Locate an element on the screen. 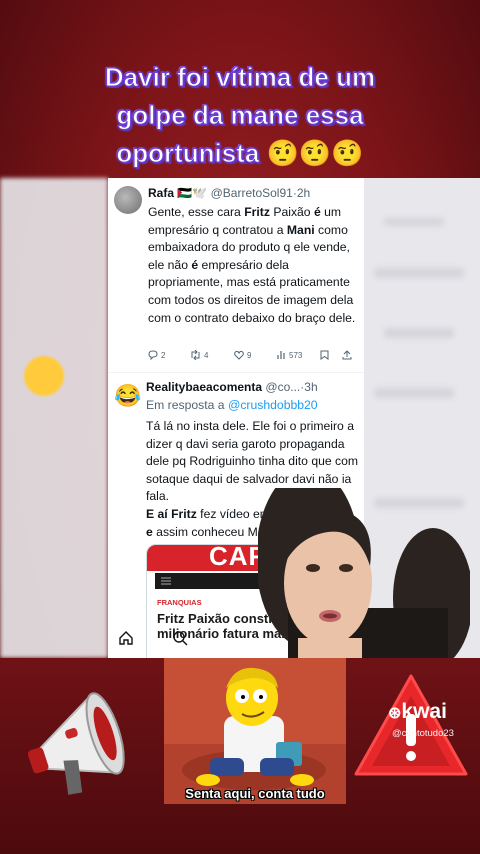 This screenshot has width=480, height=854. cartoon-character-illustration is located at coordinates (255, 731).